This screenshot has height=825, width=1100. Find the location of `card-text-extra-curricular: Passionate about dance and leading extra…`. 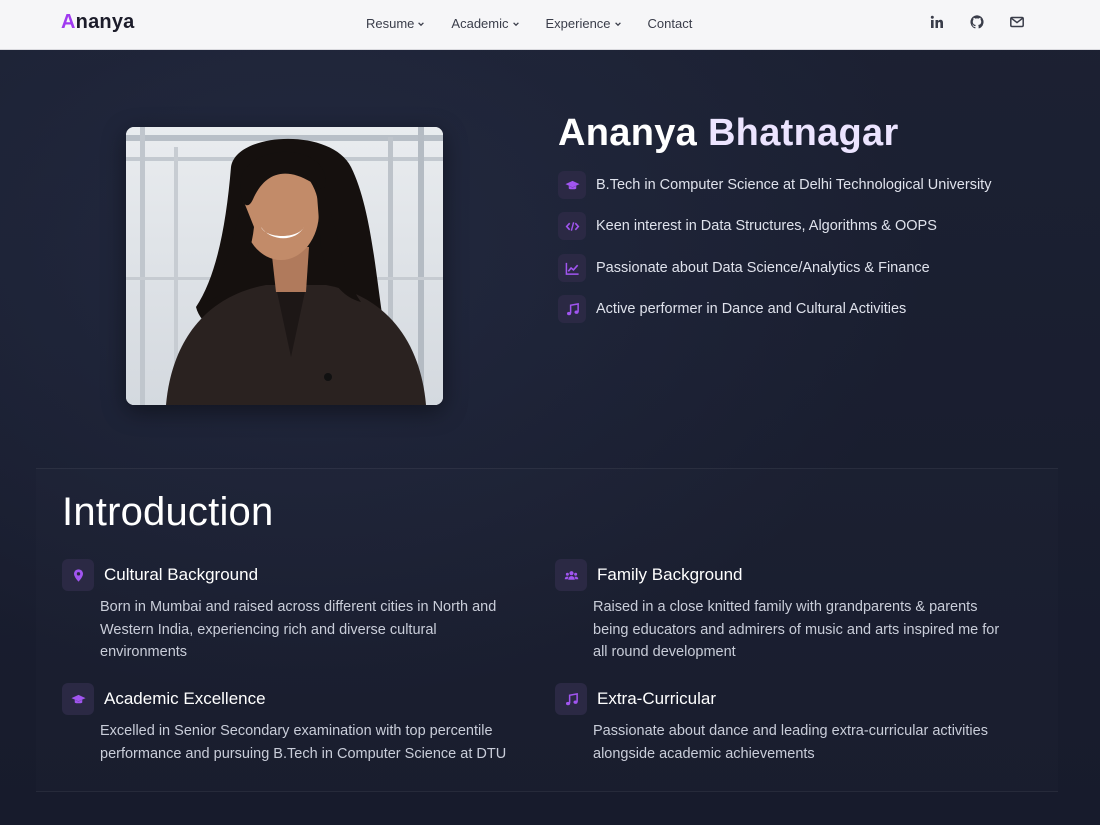

card-text-extra-curricular: Passionate about dance and leading extra… is located at coordinates (790, 742).